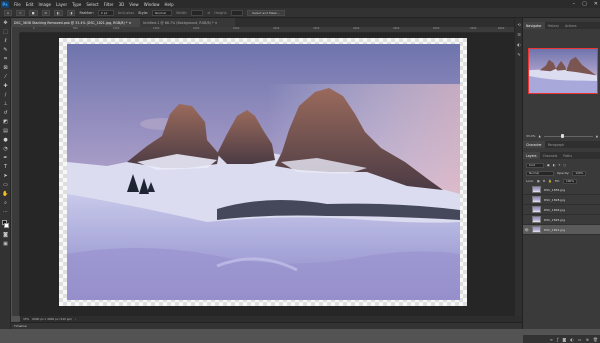  I want to click on menu-3d: 3D, so click(122, 4).